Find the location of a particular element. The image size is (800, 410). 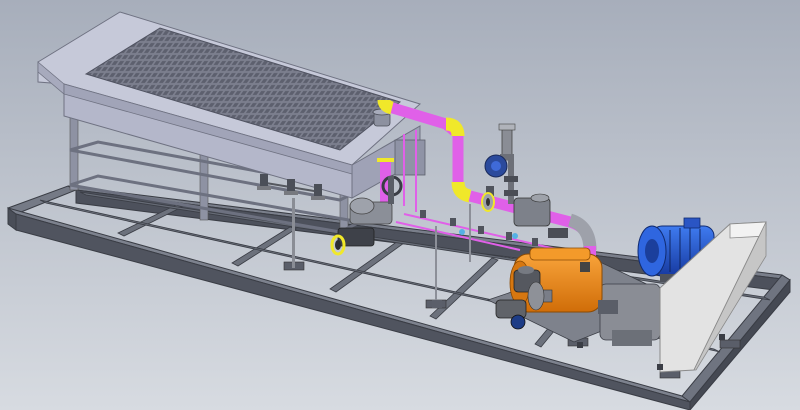

motor-terminal-box is located at coordinates (692, 223).